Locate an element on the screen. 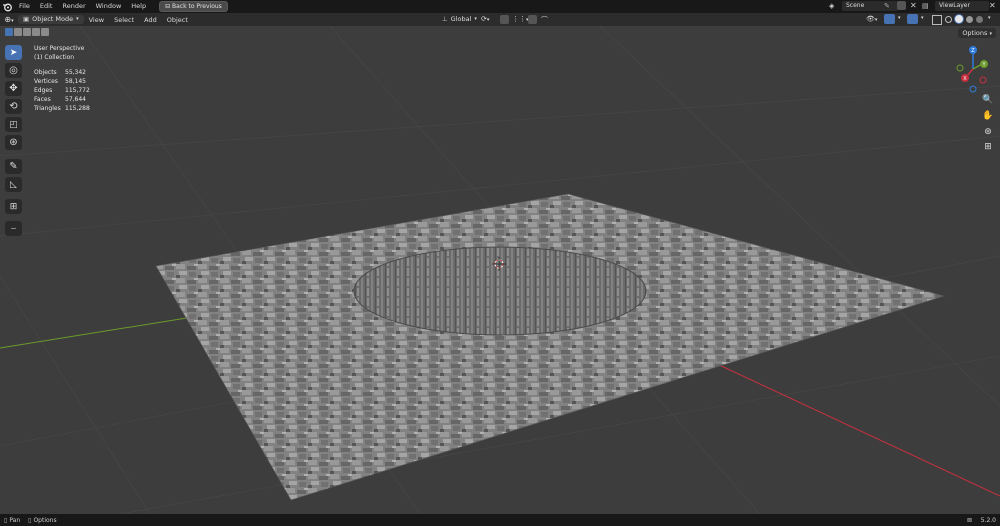 The image size is (1000, 526). shading-dropdown-icon: ▾ is located at coordinates (989, 18).